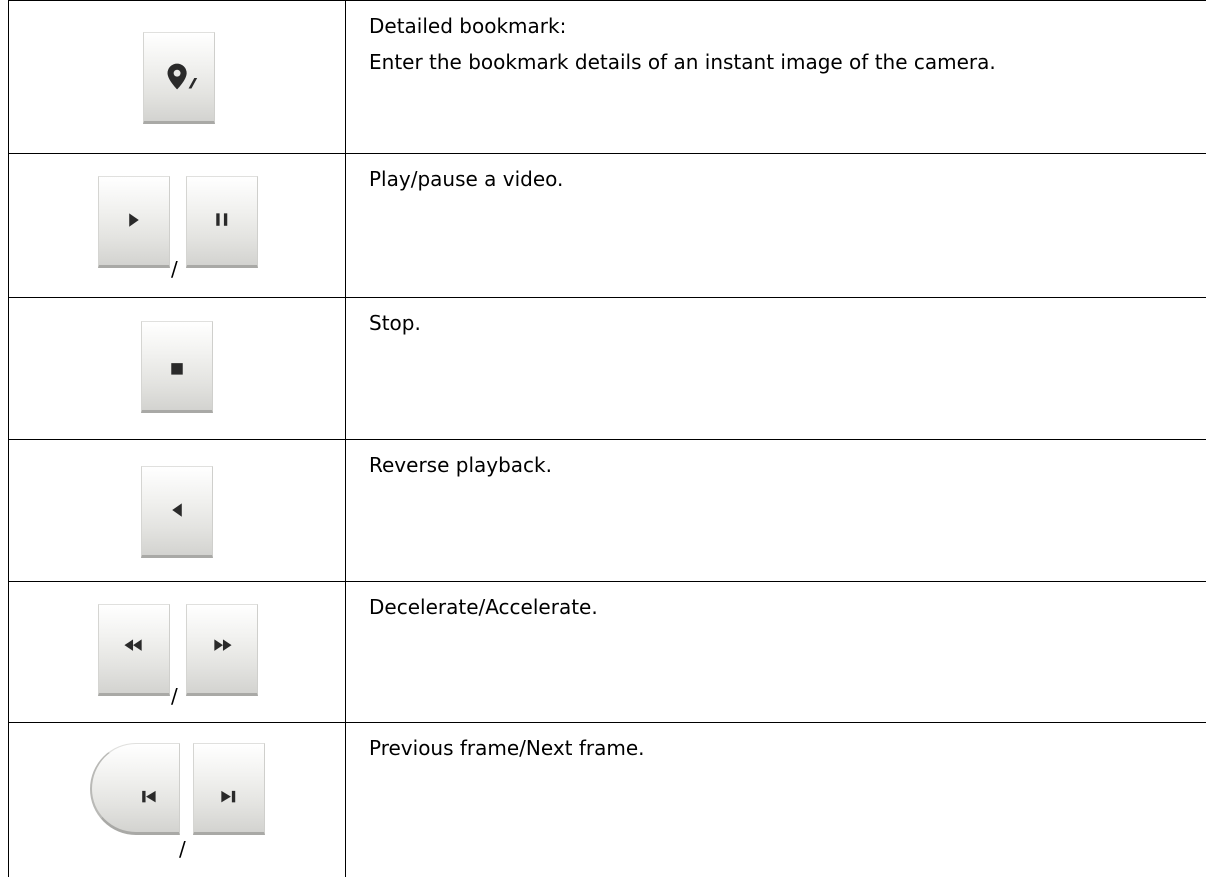  I want to click on description-cell: Stop., so click(787, 323).